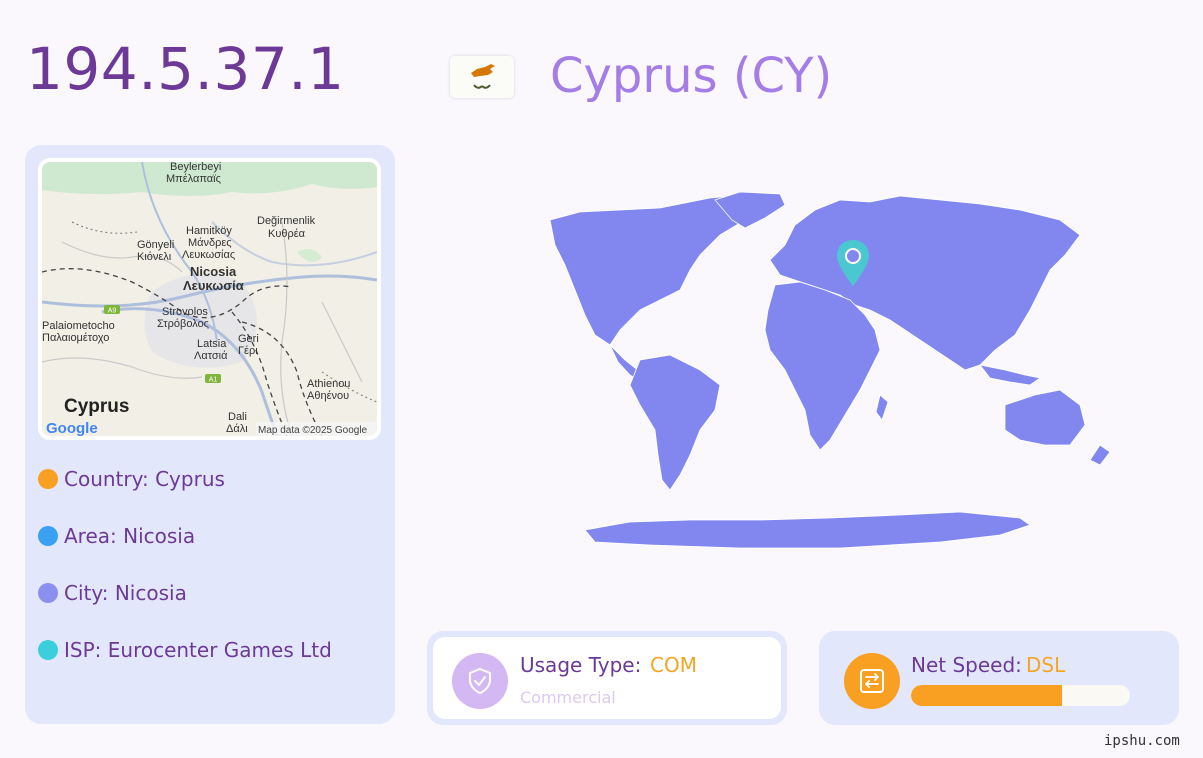 This screenshot has height=758, width=1203. What do you see at coordinates (195, 167) in the screenshot?
I see `map-label-beylerbeyi: Beylerbeyi` at bounding box center [195, 167].